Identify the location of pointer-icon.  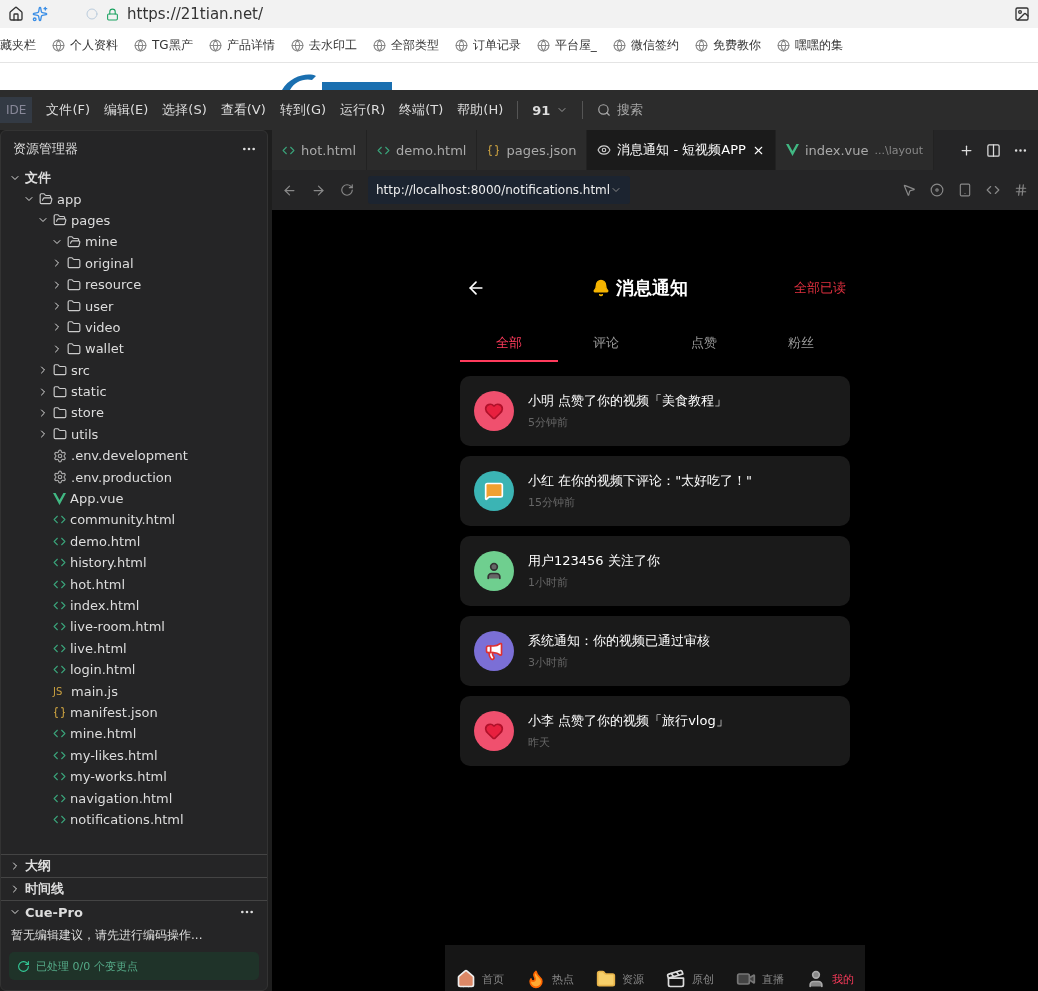
(909, 190).